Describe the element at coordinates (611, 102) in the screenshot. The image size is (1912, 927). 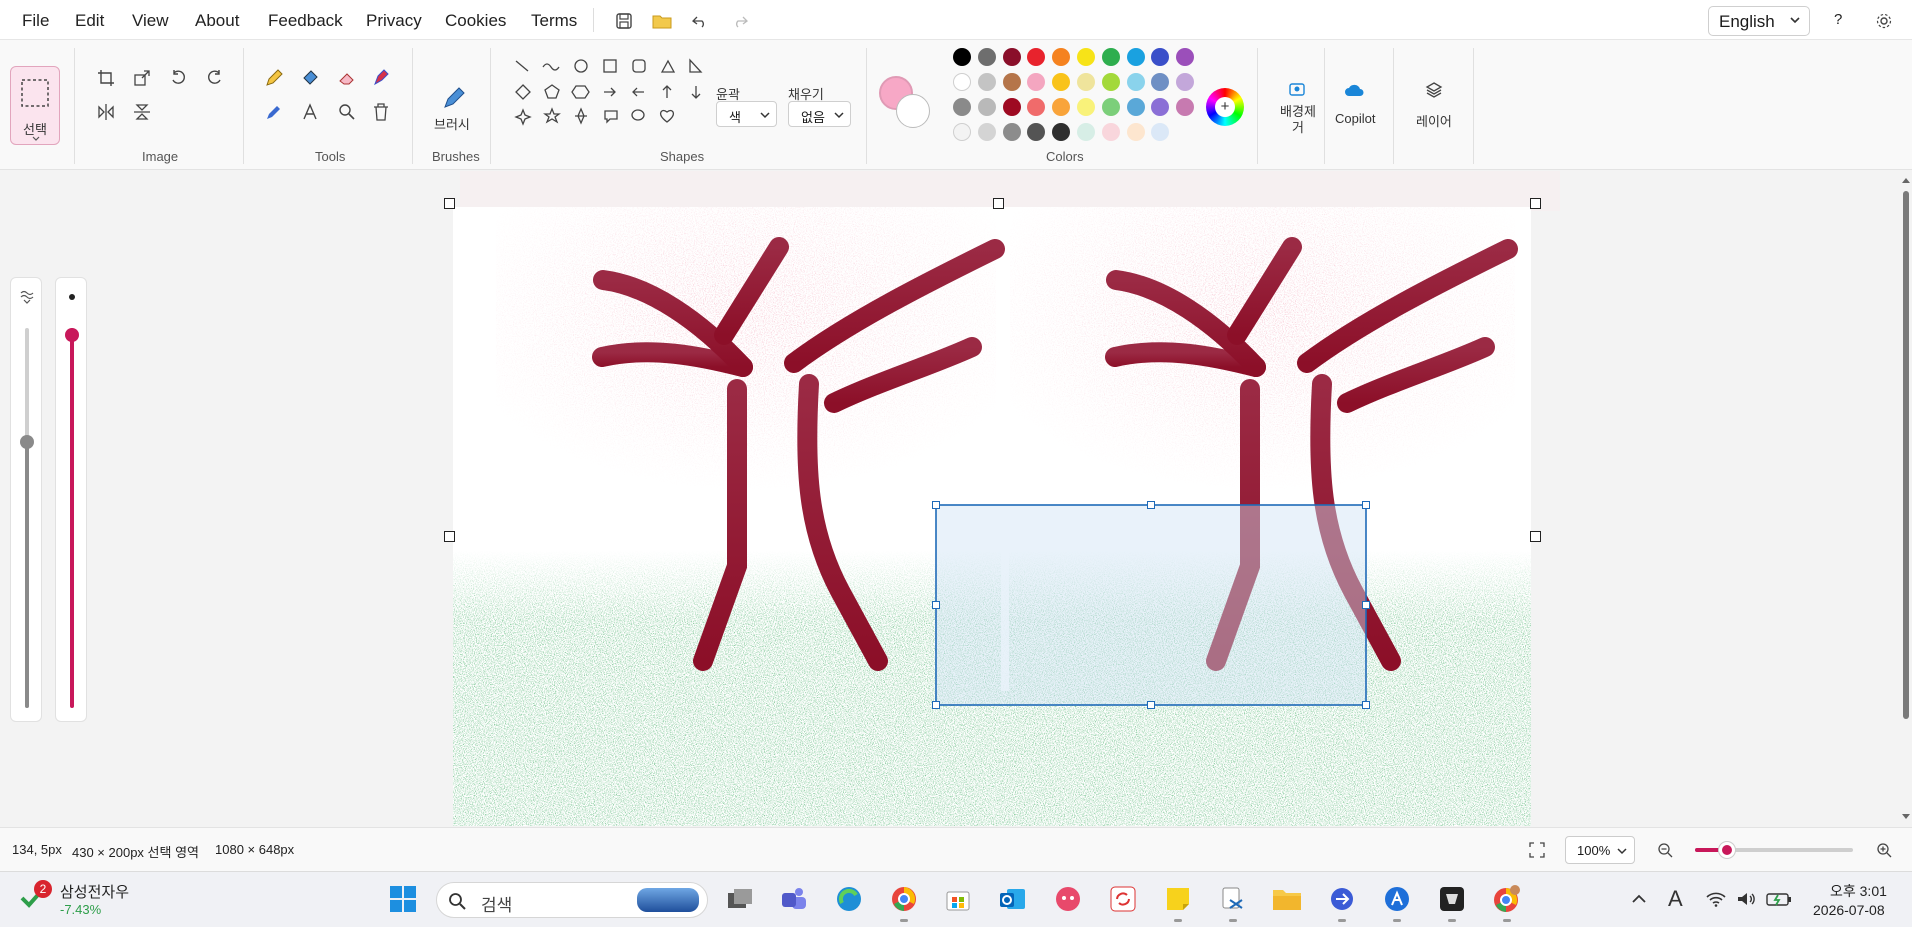
I see `shapes-gallery` at that location.